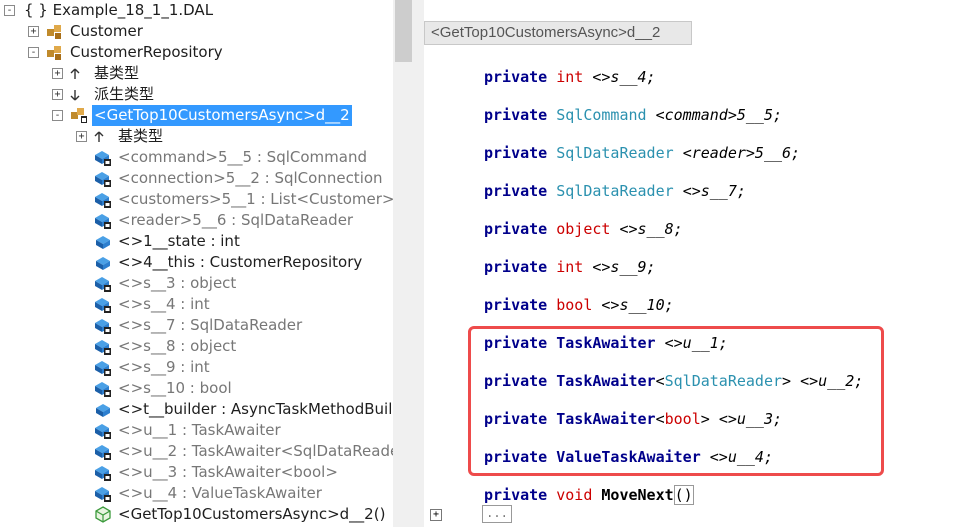 This screenshot has width=959, height=527. Describe the element at coordinates (254, 409) in the screenshot. I see `tree-item-label: <>t__builder : AsyncTaskMethodBuild` at that location.